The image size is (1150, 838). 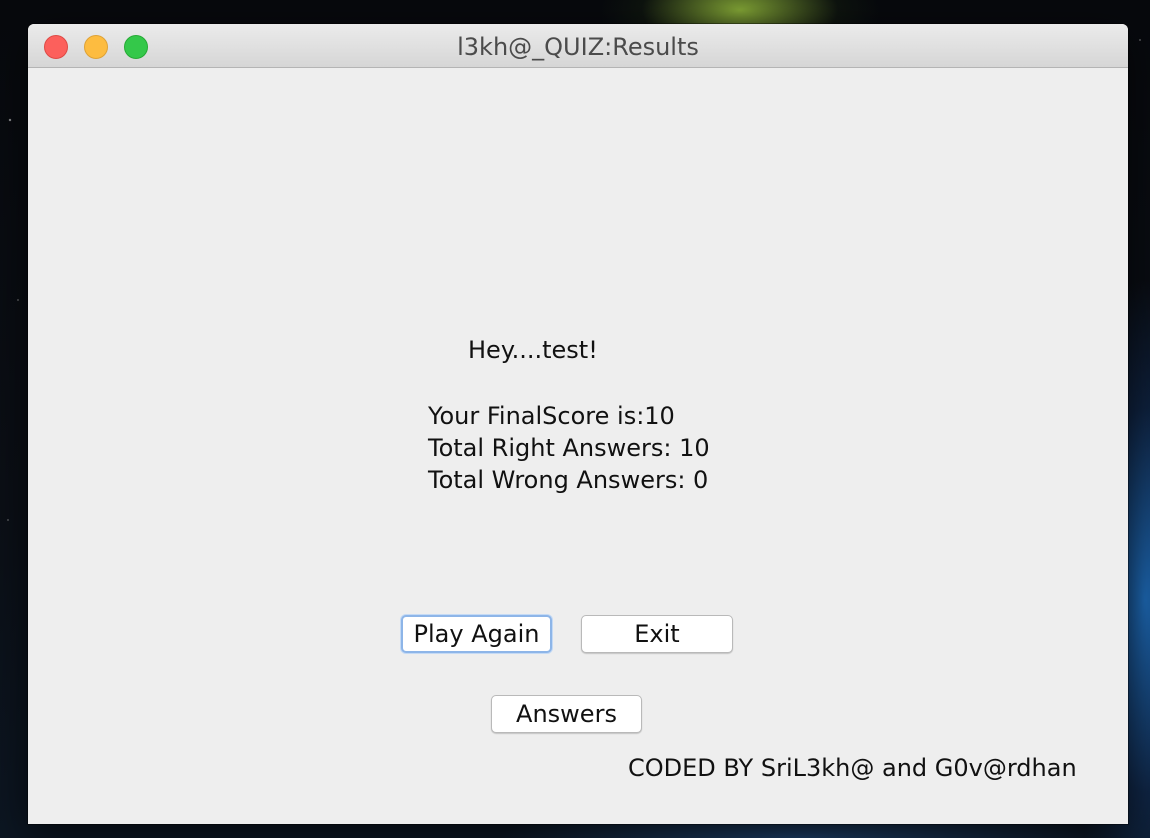 What do you see at coordinates (551, 416) in the screenshot?
I see `final-score-label: Your FinalScore is:10` at bounding box center [551, 416].